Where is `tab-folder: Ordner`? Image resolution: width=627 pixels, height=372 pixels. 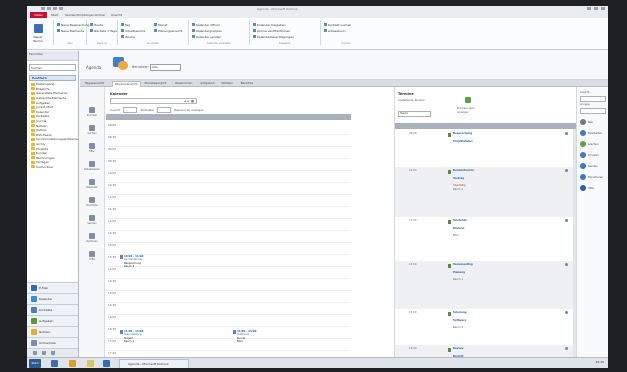 tab-folder: Ordner is located at coordinates (100, 15).